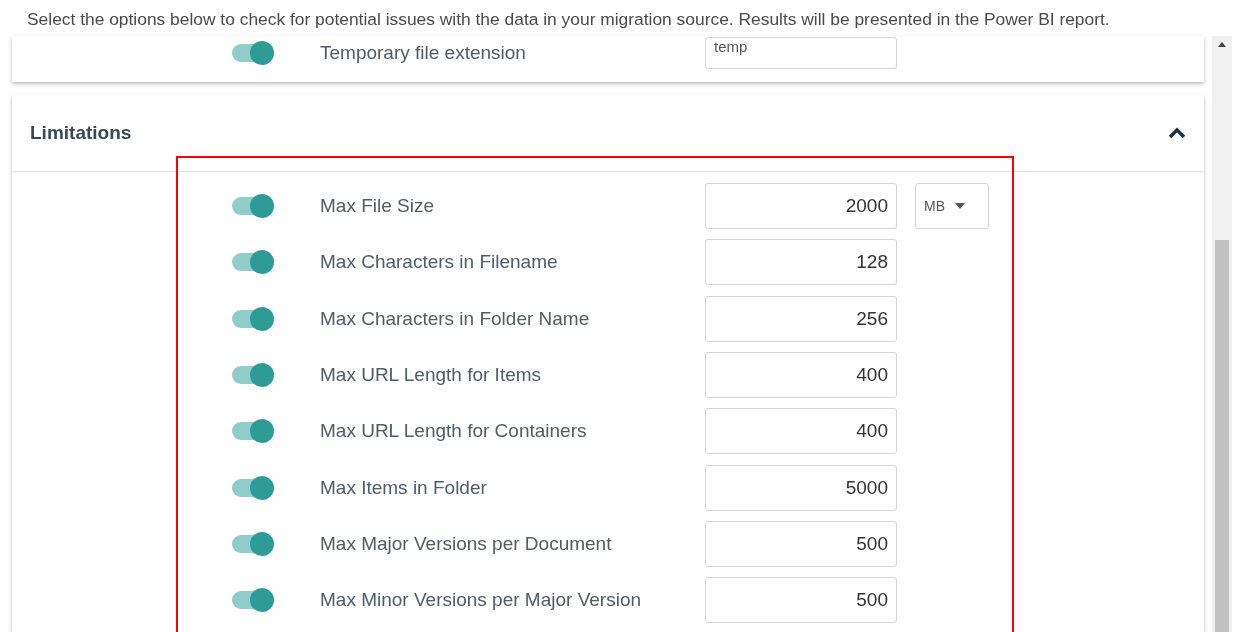  Describe the element at coordinates (378, 206) in the screenshot. I see `setting-label: Max File Size` at that location.